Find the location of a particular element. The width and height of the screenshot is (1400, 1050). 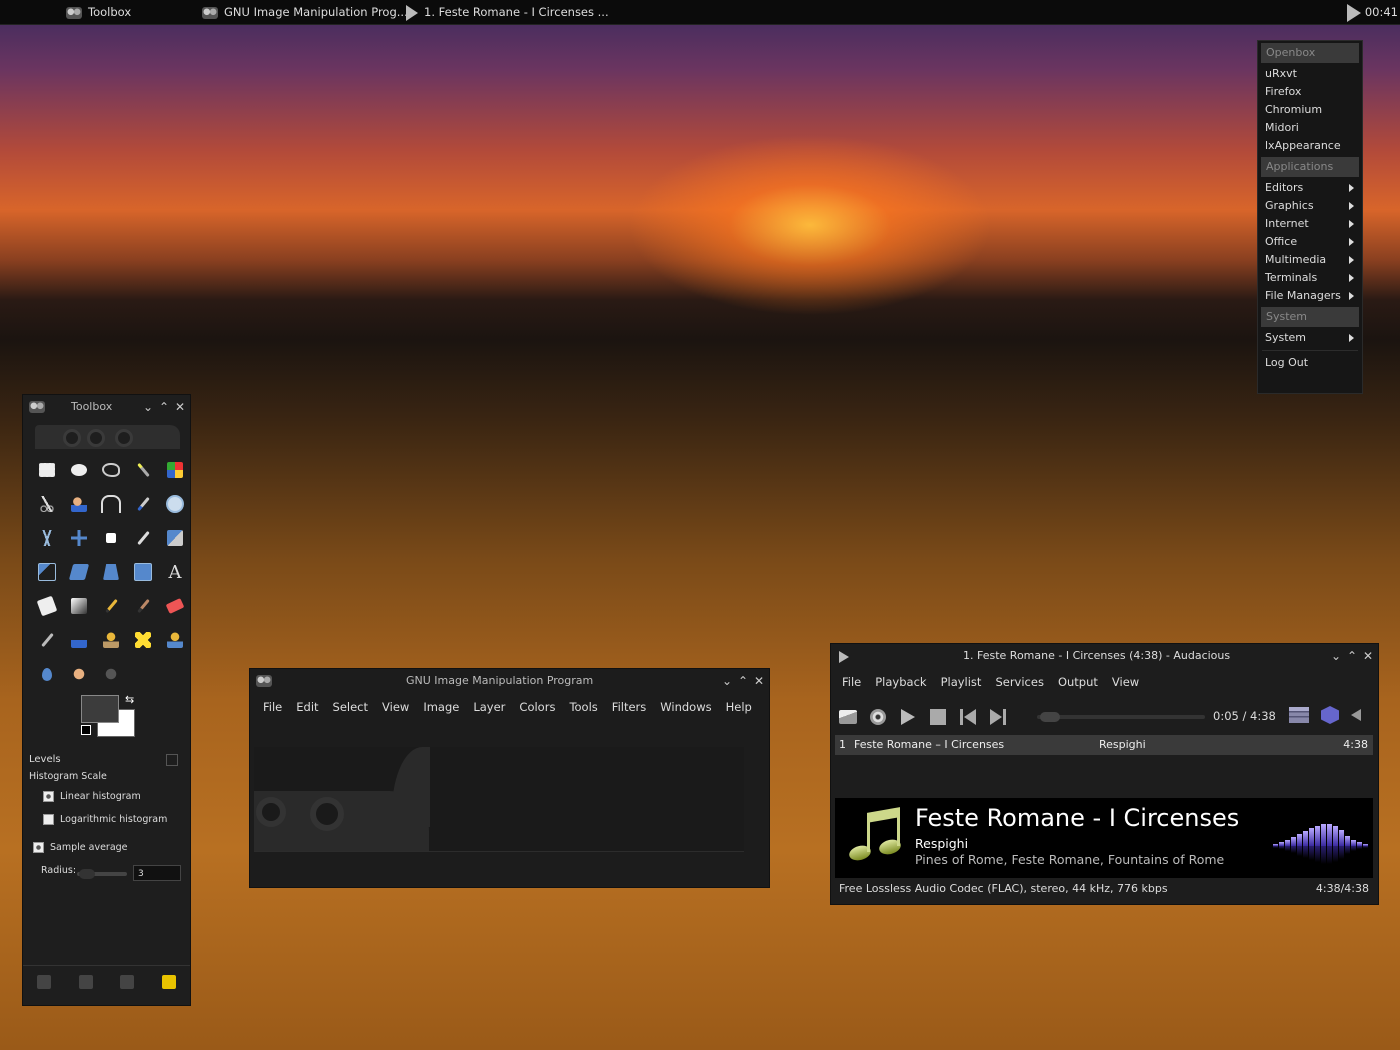

scale-tool is located at coordinates (47, 572).